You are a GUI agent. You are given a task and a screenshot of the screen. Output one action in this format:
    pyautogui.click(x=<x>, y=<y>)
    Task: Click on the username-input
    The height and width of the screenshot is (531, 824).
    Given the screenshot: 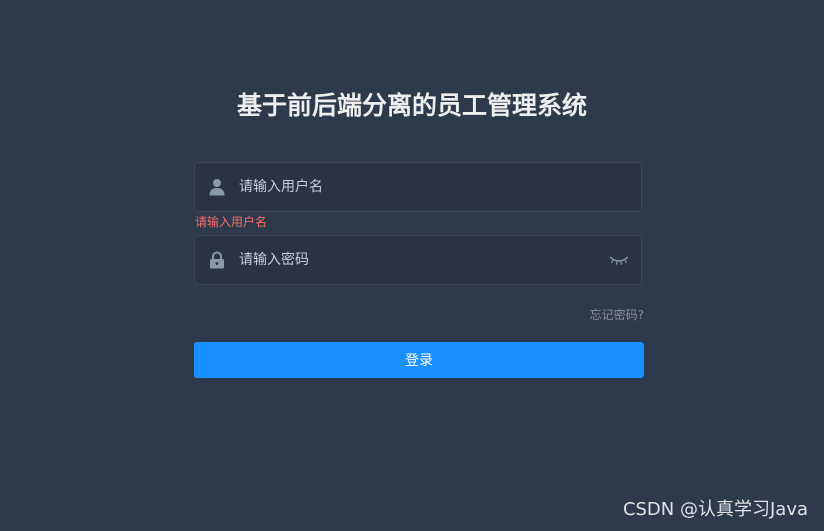 What is the action you would take?
    pyautogui.click(x=419, y=187)
    